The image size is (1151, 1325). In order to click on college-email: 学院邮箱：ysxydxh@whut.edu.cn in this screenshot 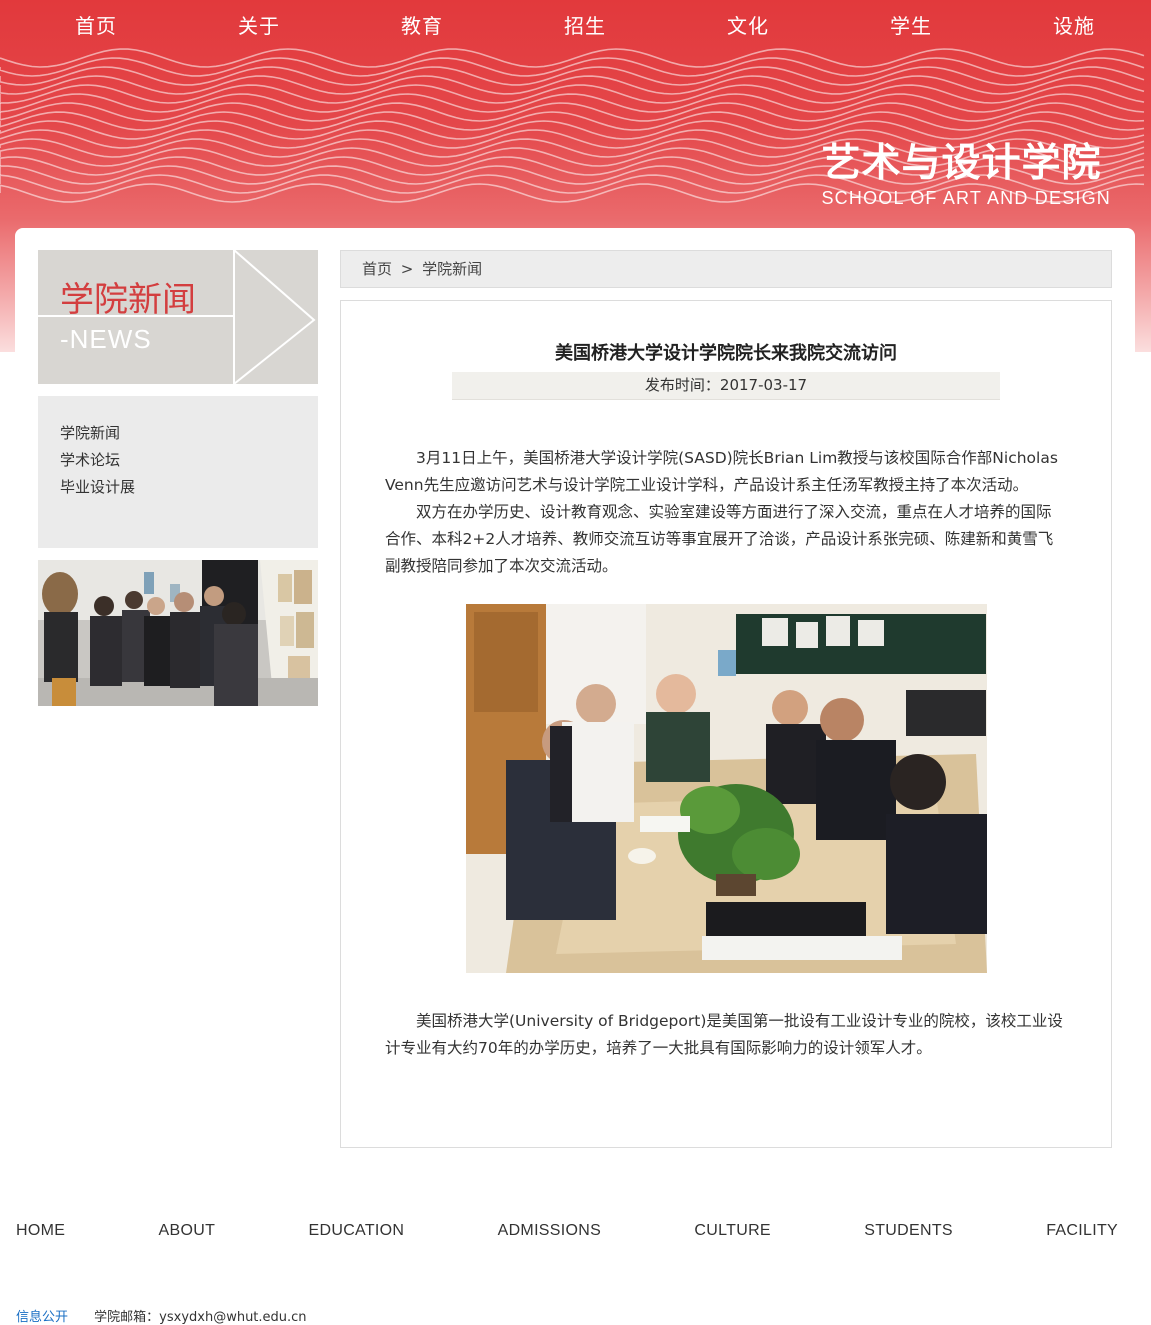, I will do `click(200, 1317)`.